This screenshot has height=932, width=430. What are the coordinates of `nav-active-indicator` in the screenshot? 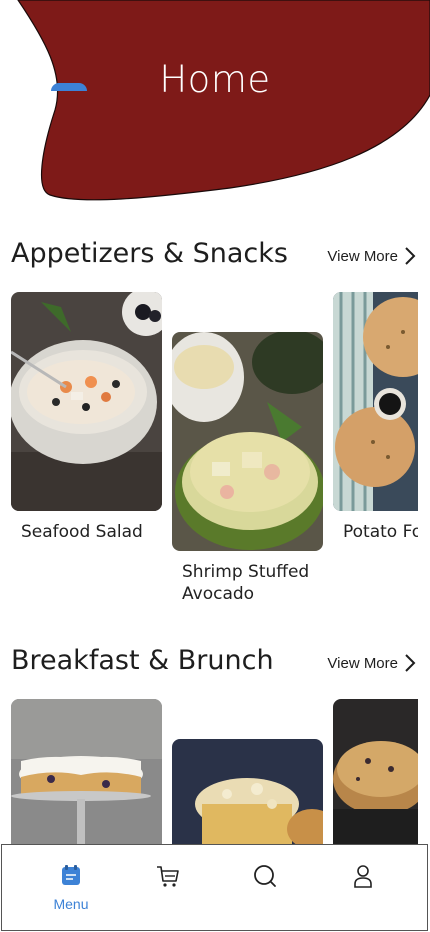 It's located at (69, 87).